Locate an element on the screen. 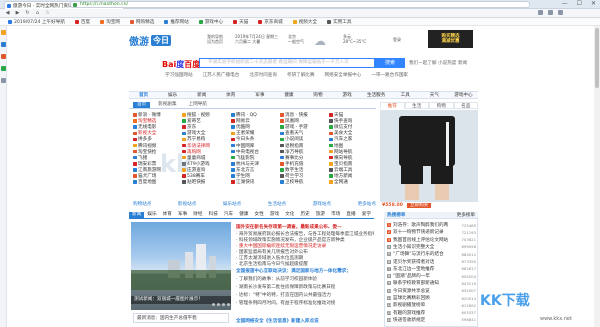 The image size is (600, 327). news-tab: 娱乐 is located at coordinates (151, 215).